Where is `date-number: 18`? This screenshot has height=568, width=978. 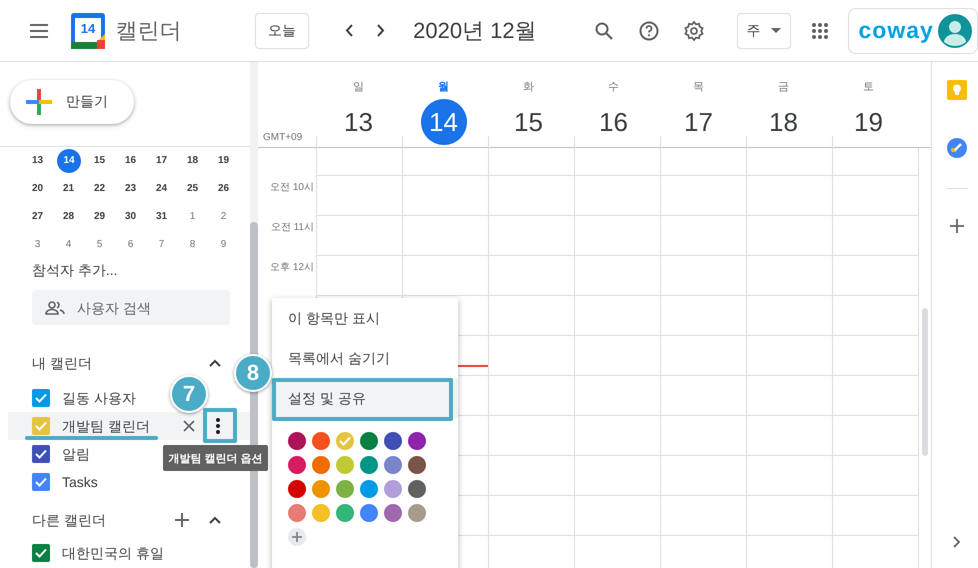 date-number: 18 is located at coordinates (783, 122).